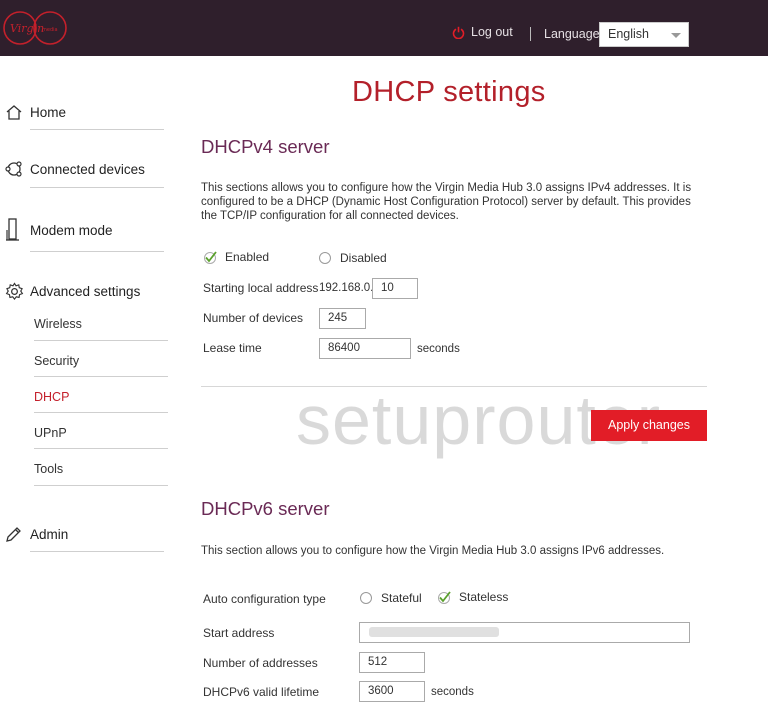 This screenshot has height=711, width=768. What do you see at coordinates (232, 348) in the screenshot?
I see `lease-time-label: Lease time` at bounding box center [232, 348].